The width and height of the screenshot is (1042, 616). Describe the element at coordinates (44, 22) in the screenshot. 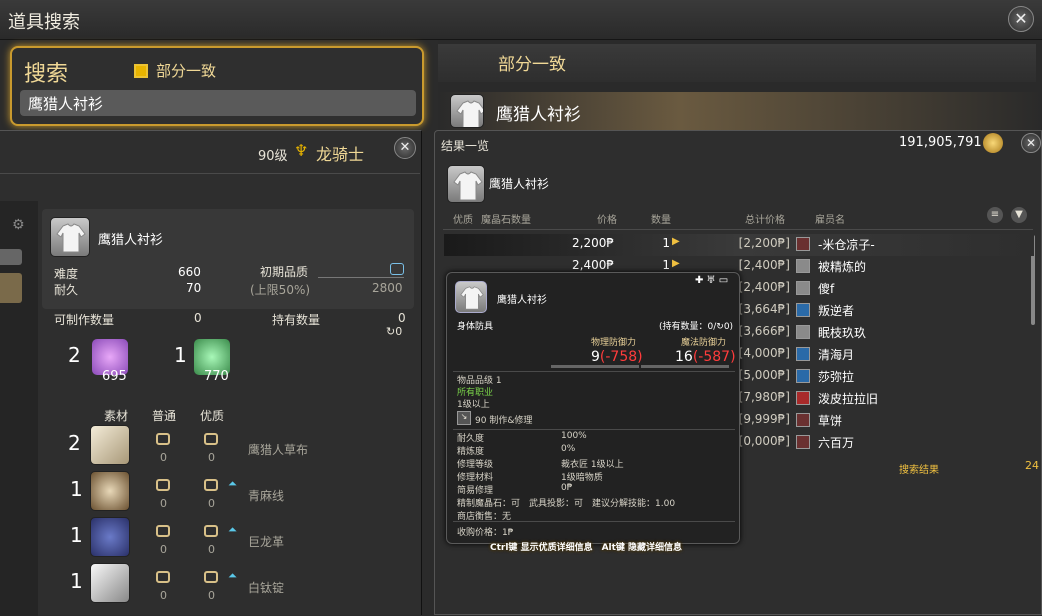

I see `window-title: 道具搜索` at that location.